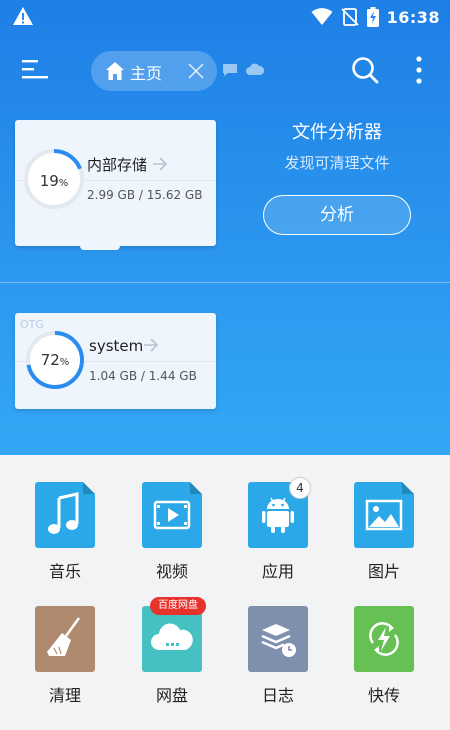  Describe the element at coordinates (32, 324) in the screenshot. I see `otg-label: OTG` at that location.